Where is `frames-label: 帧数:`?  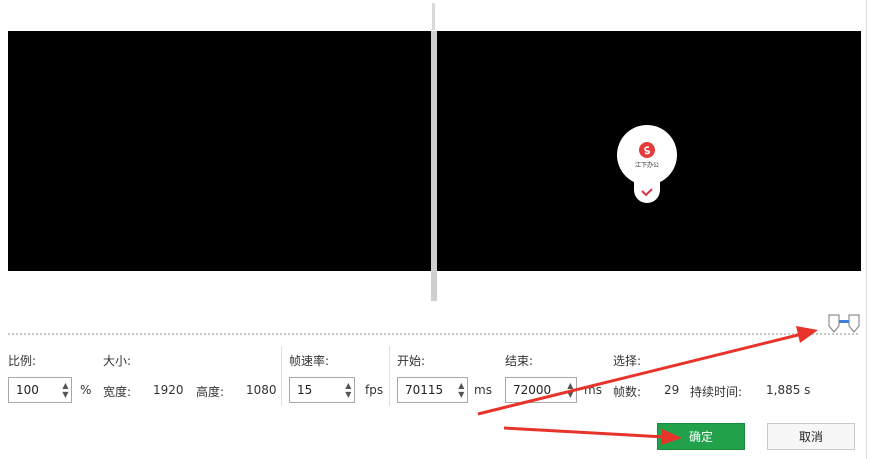 frames-label: 帧数: is located at coordinates (627, 392).